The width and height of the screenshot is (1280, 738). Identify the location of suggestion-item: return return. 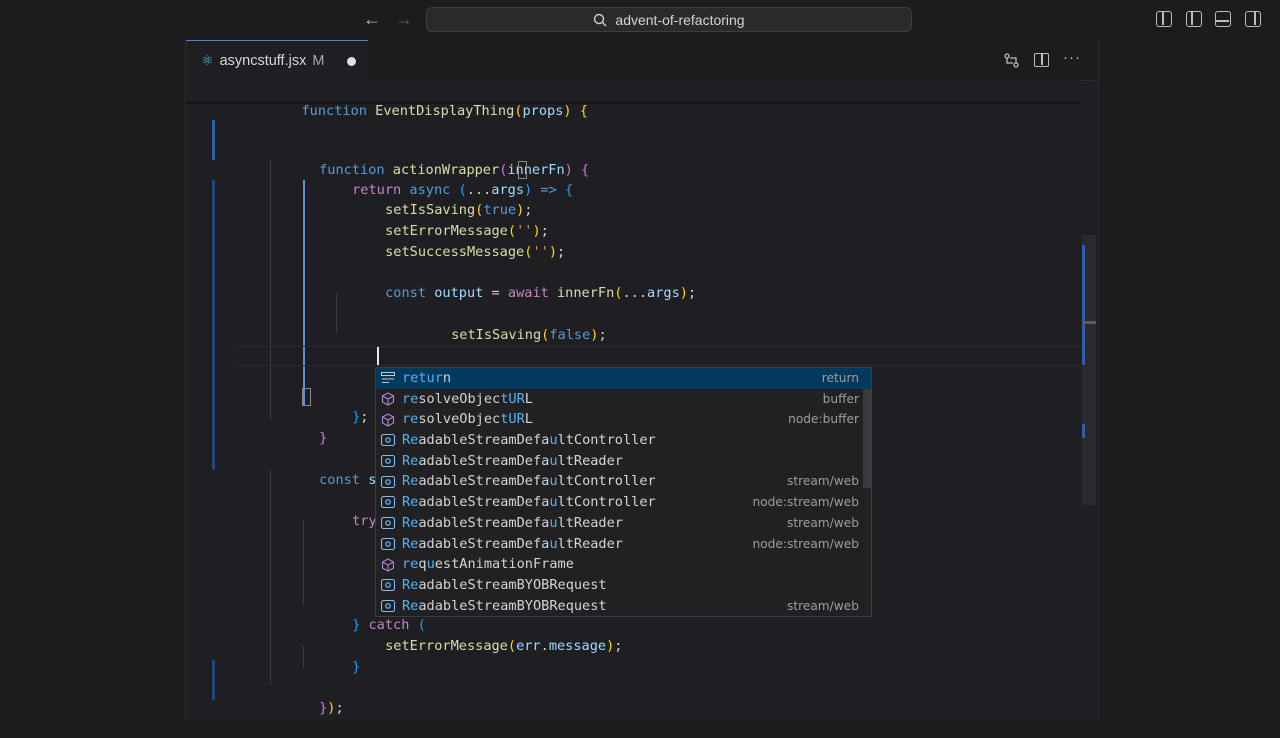
(623, 378).